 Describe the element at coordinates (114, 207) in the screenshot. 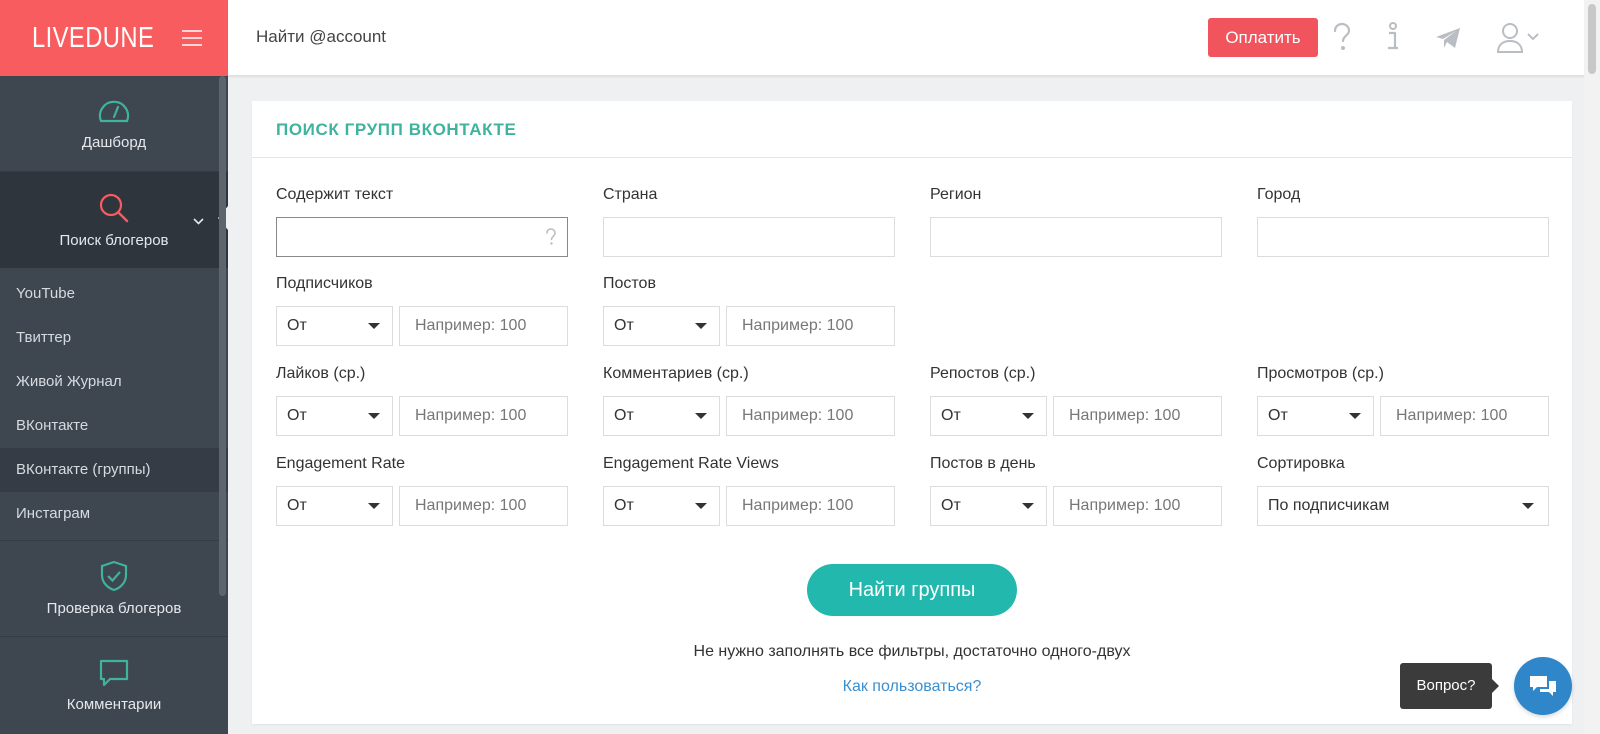

I see `search-icon` at that location.